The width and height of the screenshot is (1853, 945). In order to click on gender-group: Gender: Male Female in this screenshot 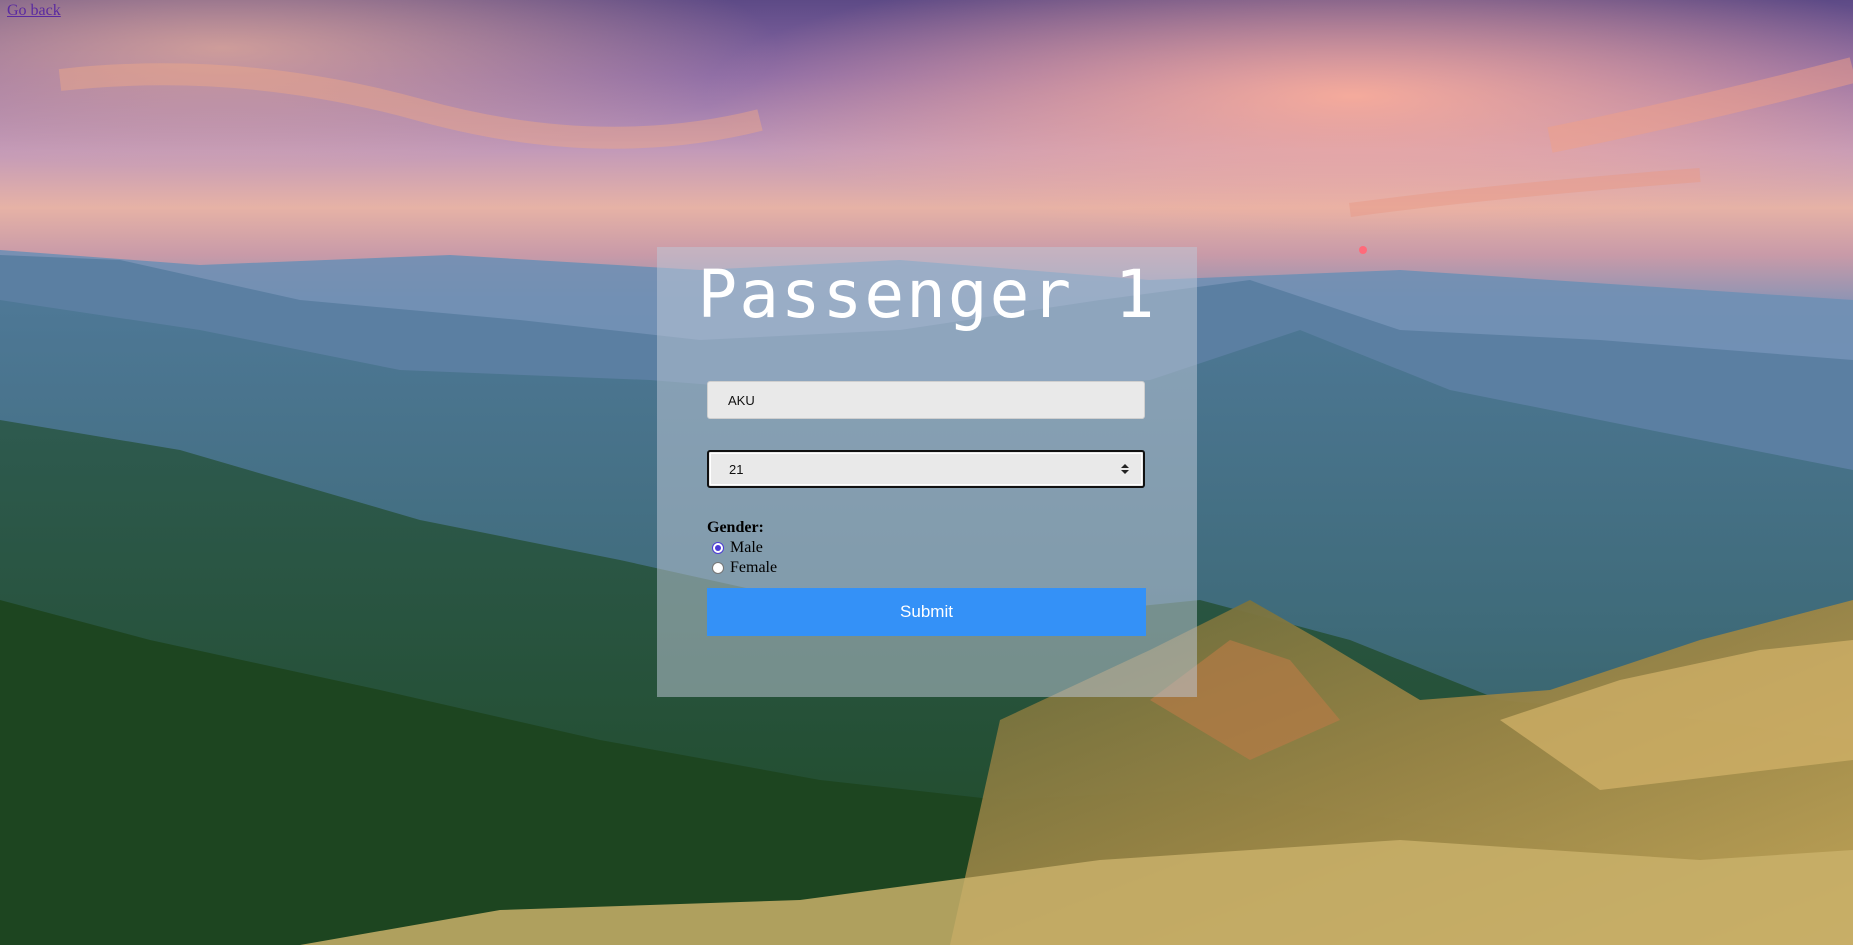, I will do `click(742, 548)`.